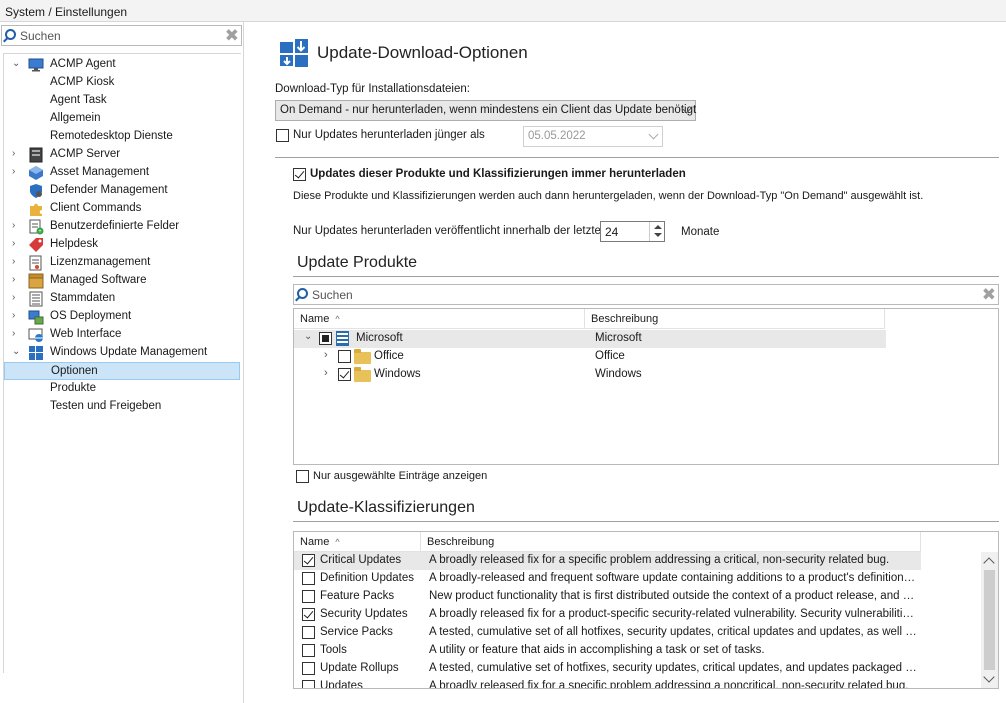 Image resolution: width=1006 pixels, height=703 pixels. Describe the element at coordinates (73, 388) in the screenshot. I see `sidebar-item-label: Produkte` at that location.